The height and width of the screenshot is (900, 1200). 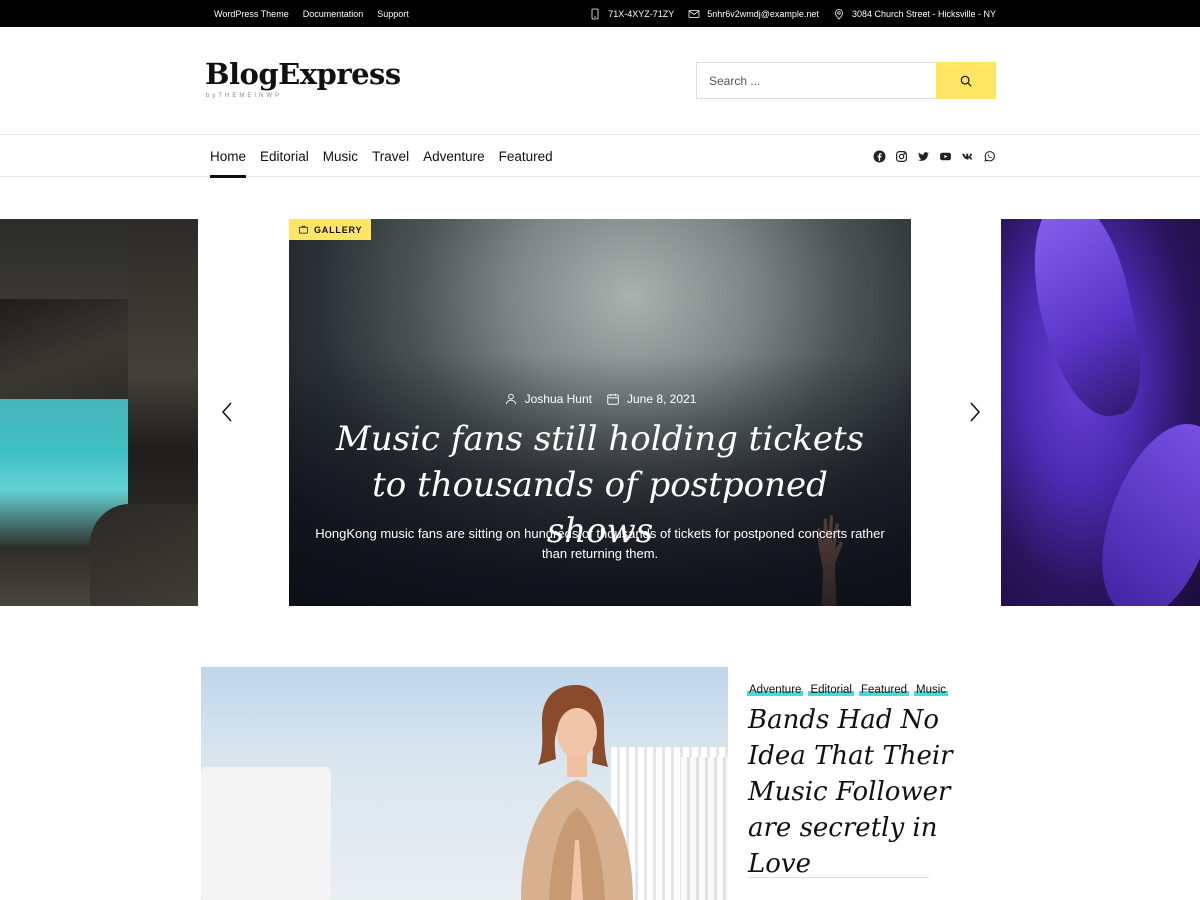 I want to click on category-link-editorial: Editorial, so click(x=831, y=690).